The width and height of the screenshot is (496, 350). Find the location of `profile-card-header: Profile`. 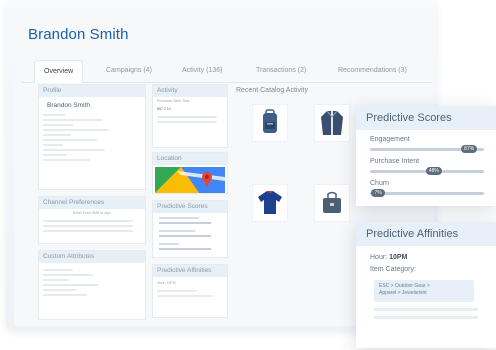

profile-card-header: Profile is located at coordinates (92, 91).